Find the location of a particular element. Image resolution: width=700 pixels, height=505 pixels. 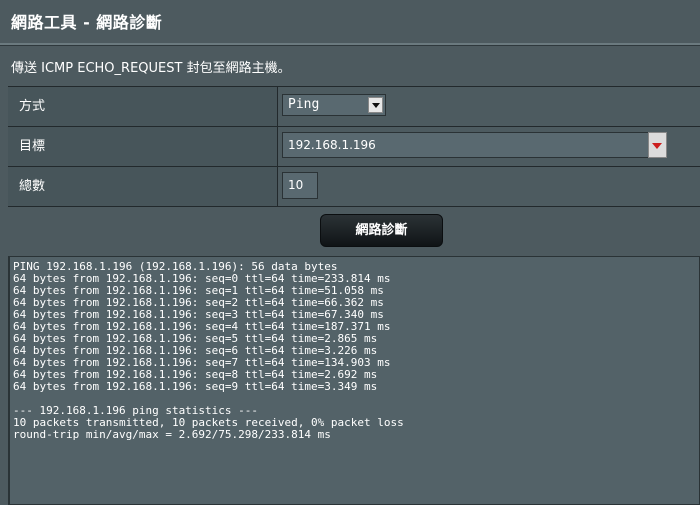

title-divider is located at coordinates (350, 44).